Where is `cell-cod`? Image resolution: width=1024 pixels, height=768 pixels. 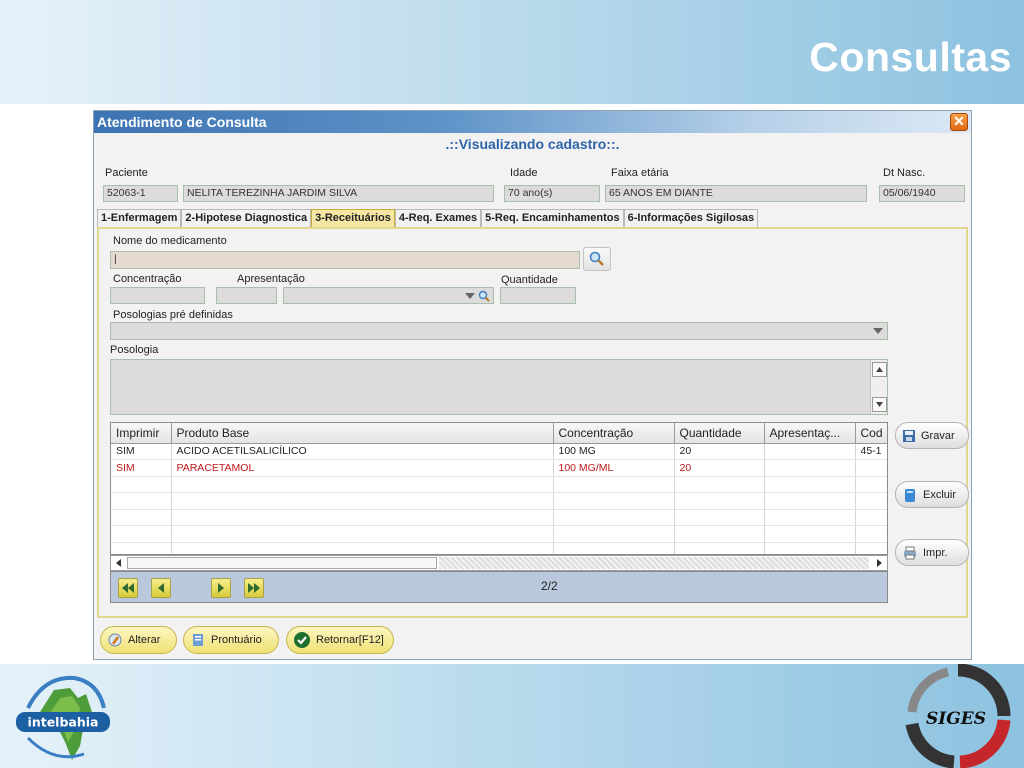
cell-cod is located at coordinates (871, 468).